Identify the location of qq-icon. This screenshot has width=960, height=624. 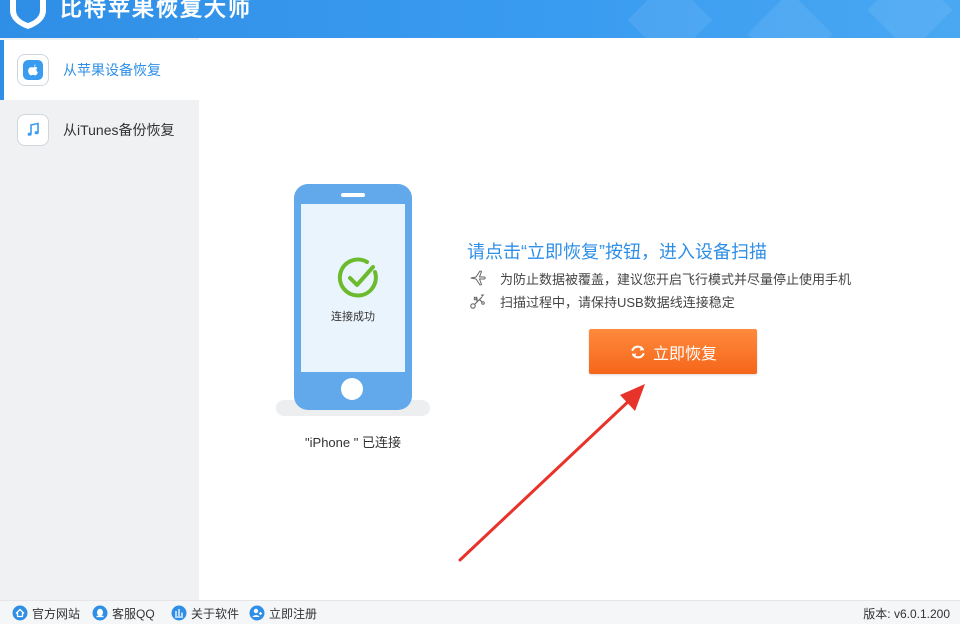
(100, 613).